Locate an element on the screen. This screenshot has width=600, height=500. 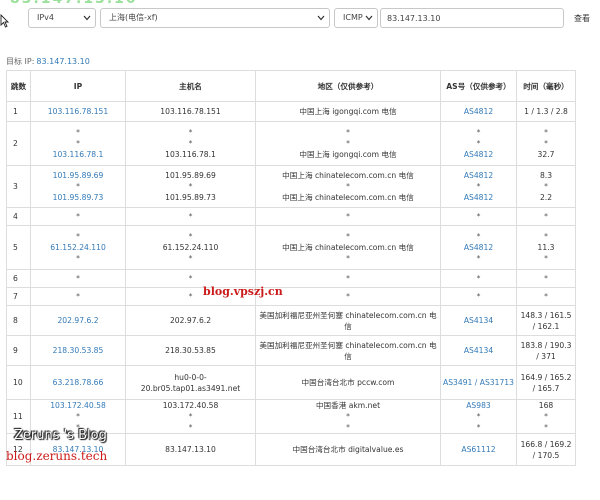
ip-cell: * is located at coordinates (78, 278).